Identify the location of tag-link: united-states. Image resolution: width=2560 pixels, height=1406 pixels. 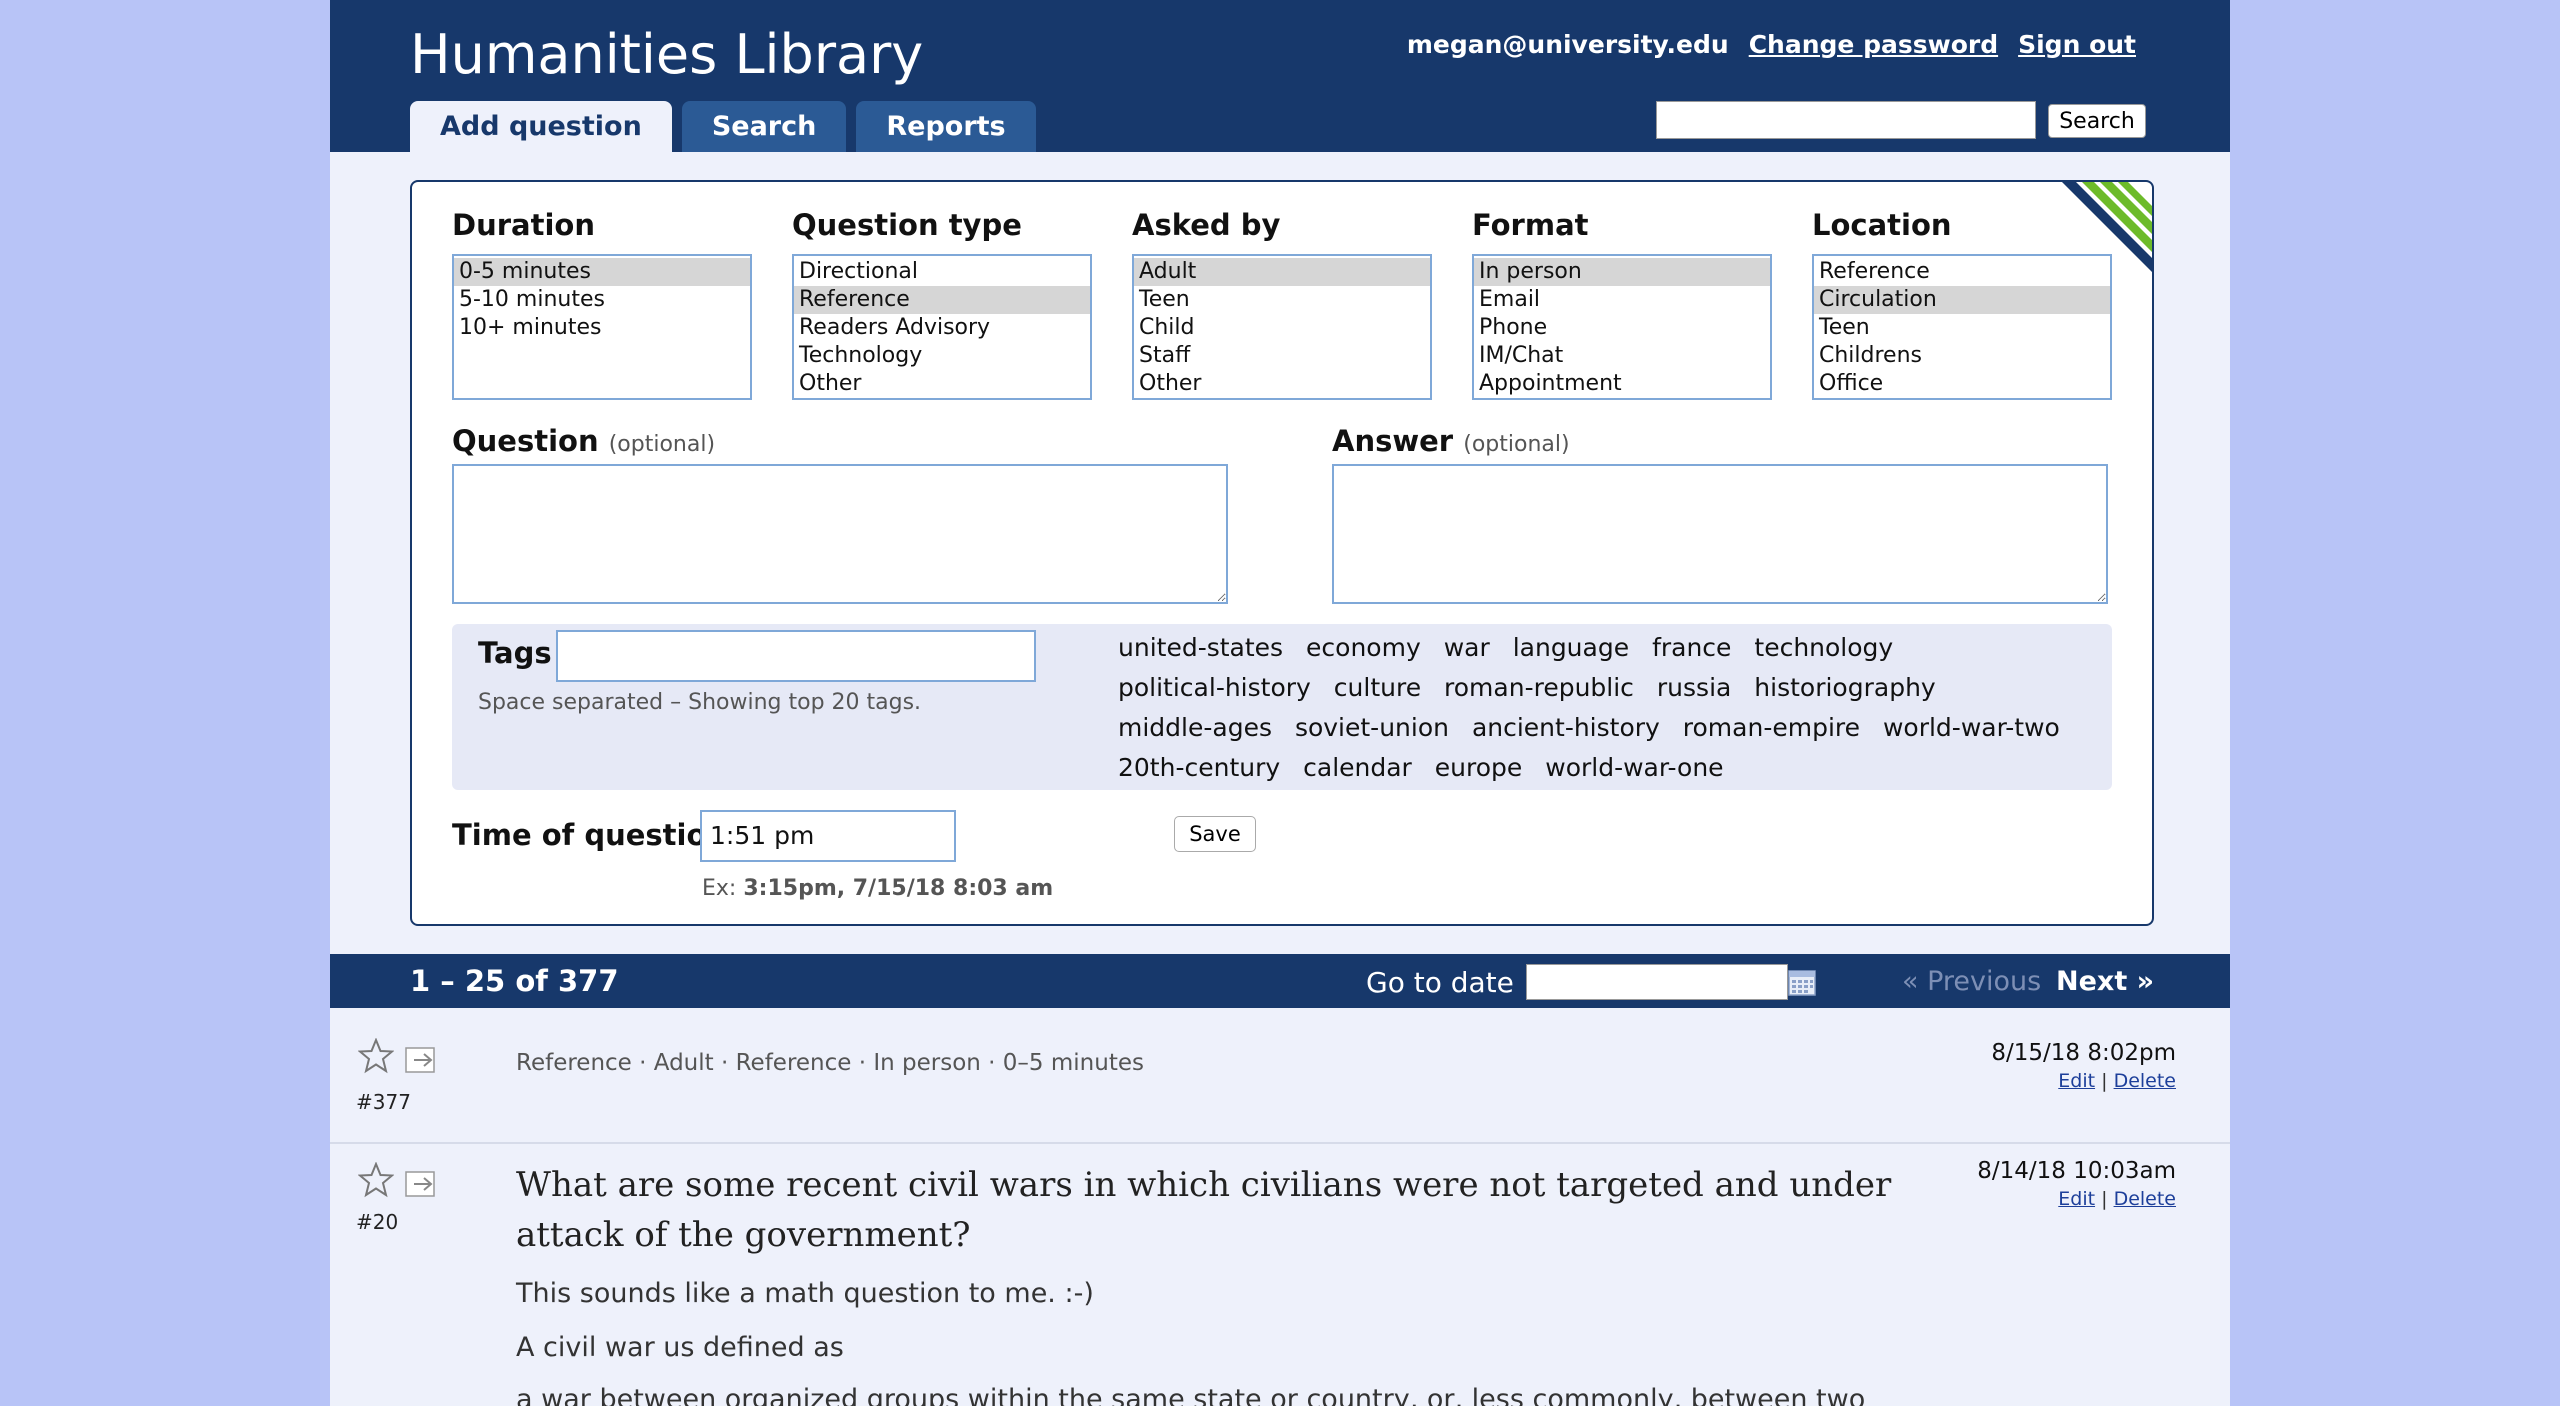
(1200, 648).